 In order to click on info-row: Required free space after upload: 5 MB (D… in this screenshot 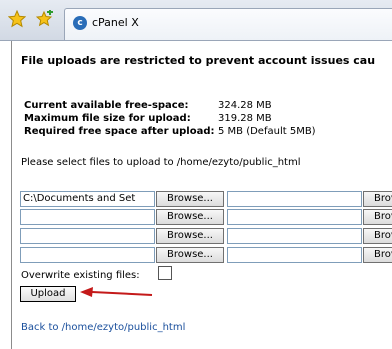, I will do `click(170, 131)`.